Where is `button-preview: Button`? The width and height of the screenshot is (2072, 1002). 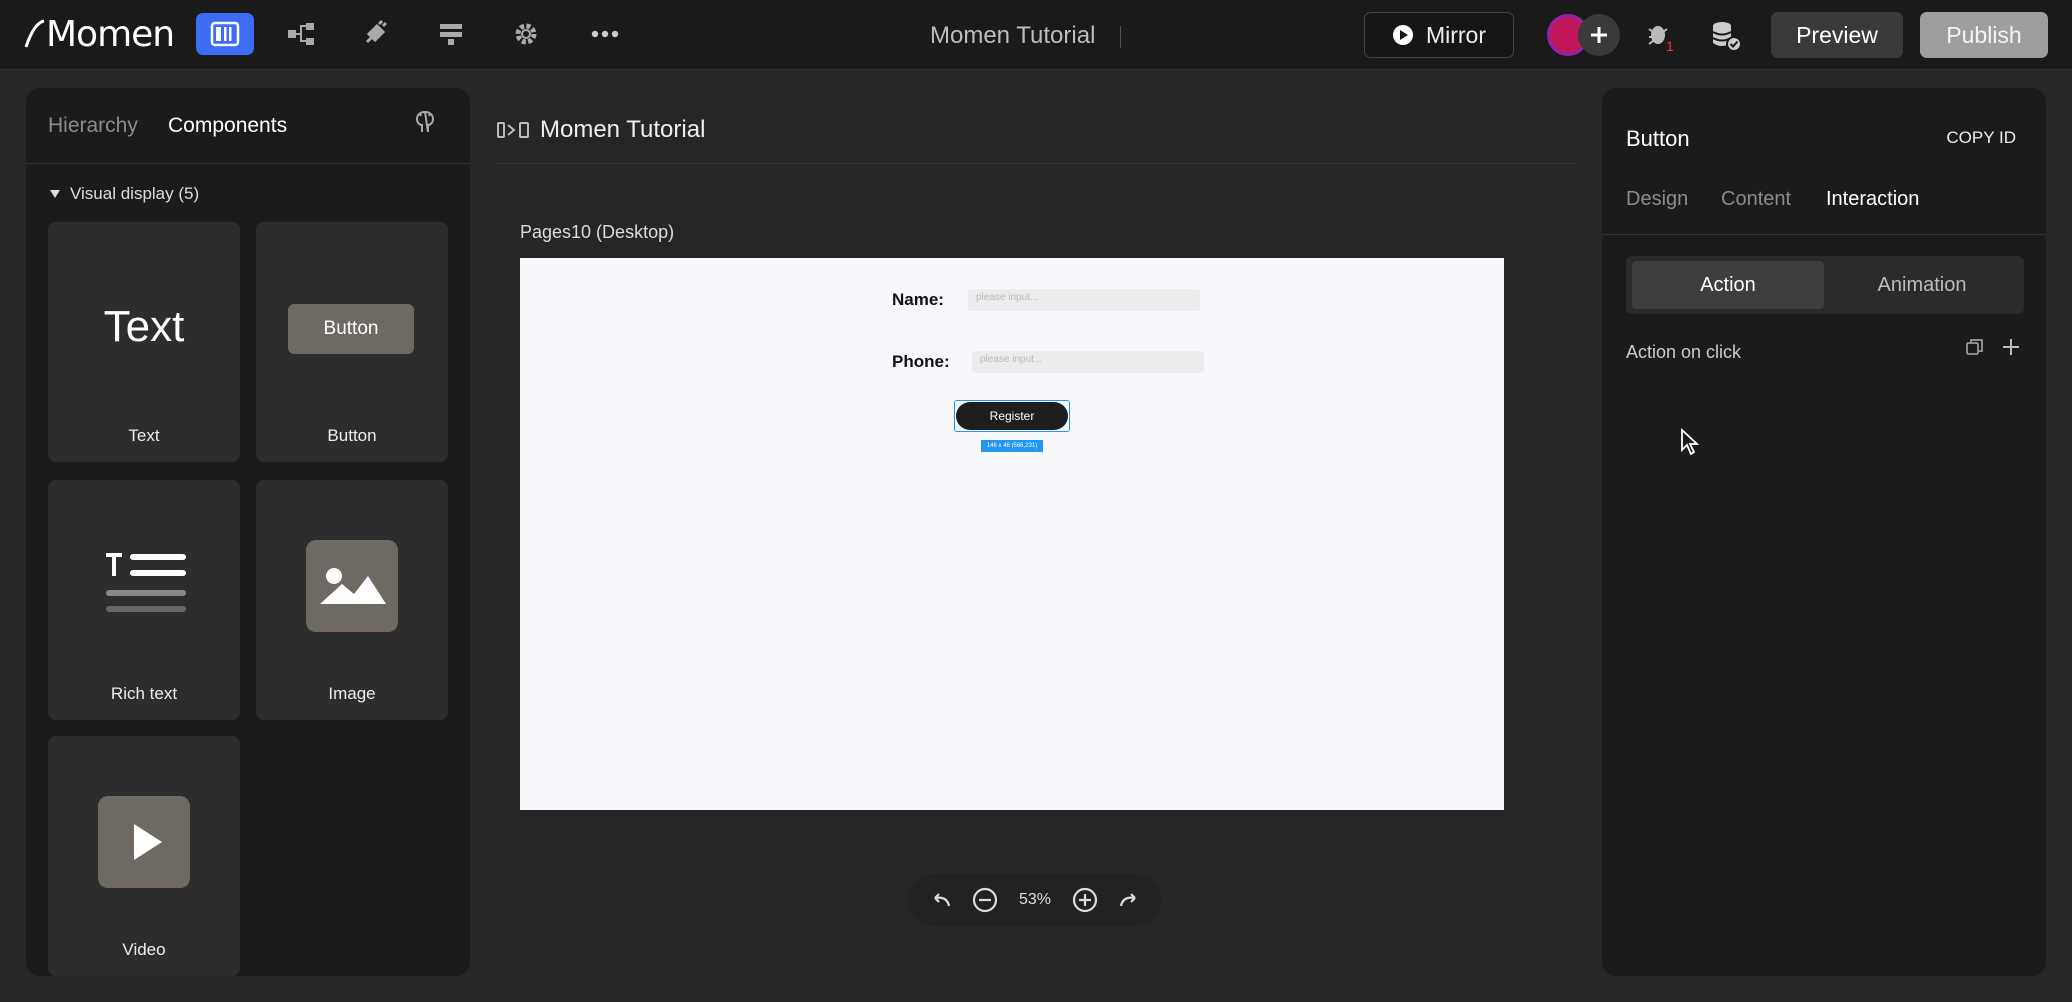
button-preview: Button is located at coordinates (351, 329).